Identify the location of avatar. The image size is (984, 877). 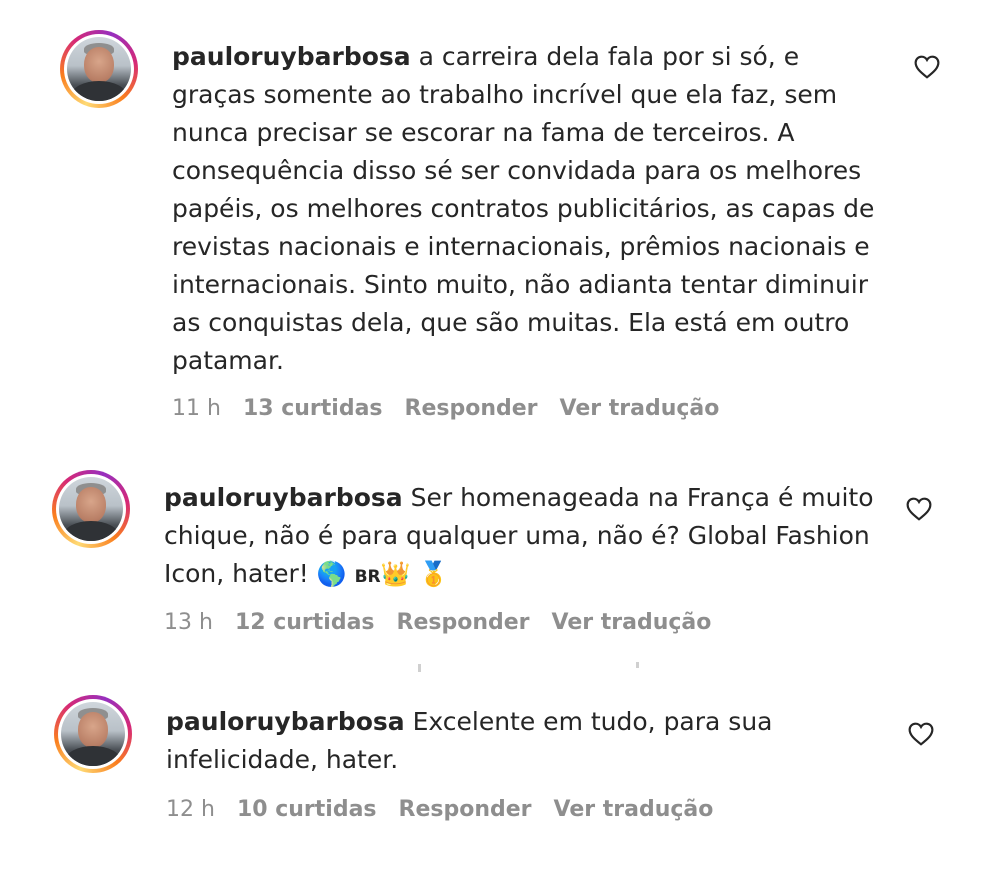
(93, 734).